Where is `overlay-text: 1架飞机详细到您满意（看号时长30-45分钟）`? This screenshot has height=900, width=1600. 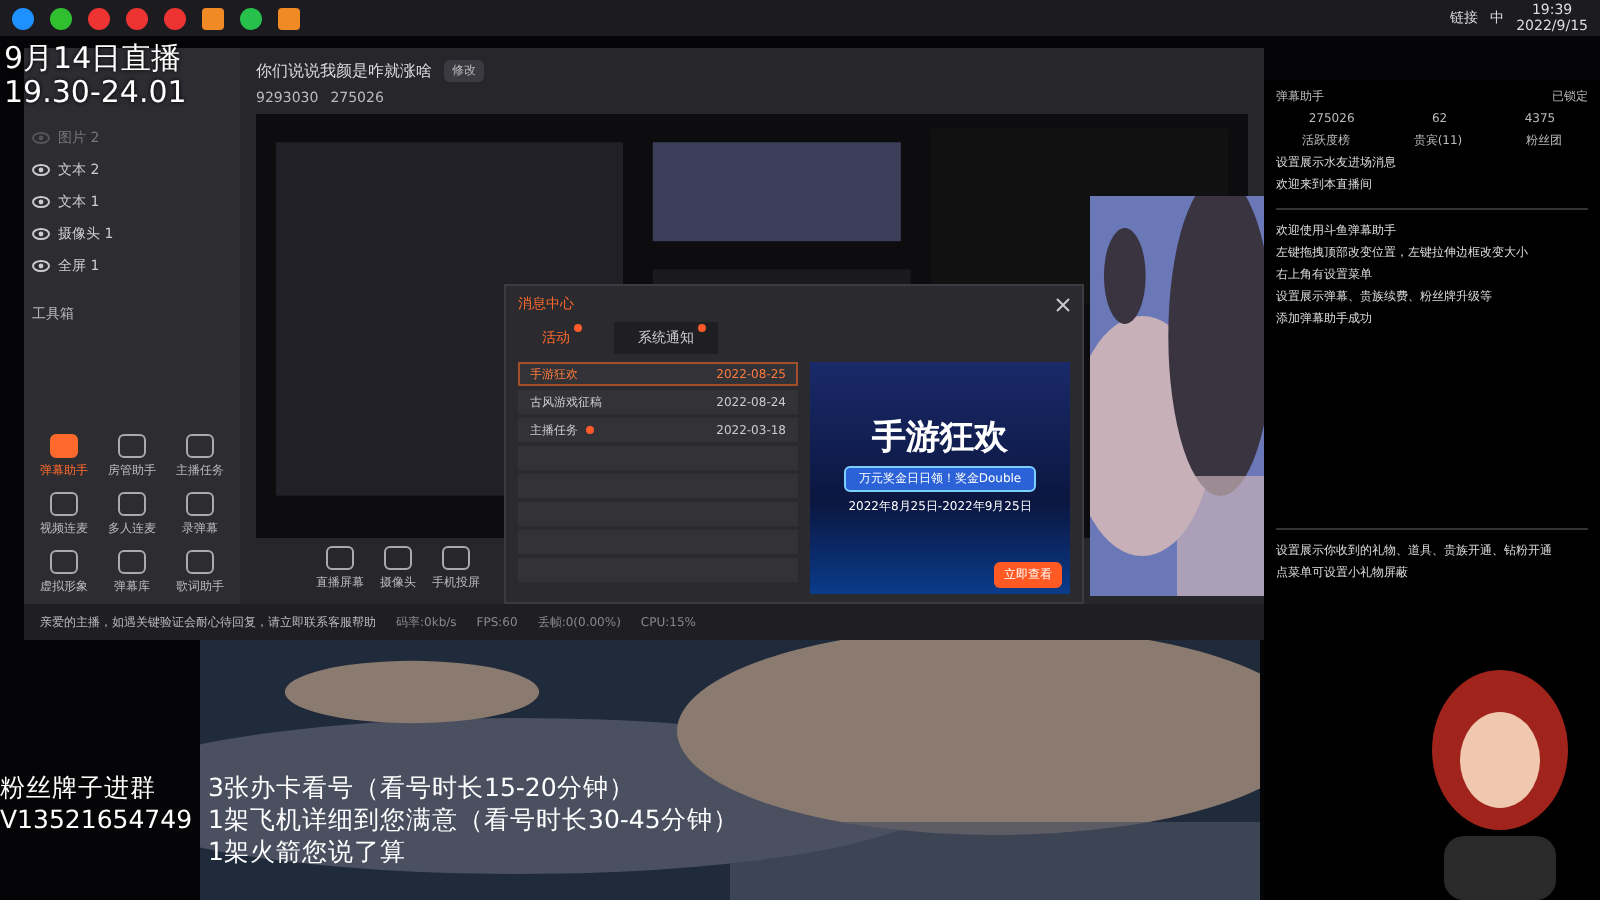 overlay-text: 1架飞机详细到您满意（看号时长30-45分钟） is located at coordinates (473, 820).